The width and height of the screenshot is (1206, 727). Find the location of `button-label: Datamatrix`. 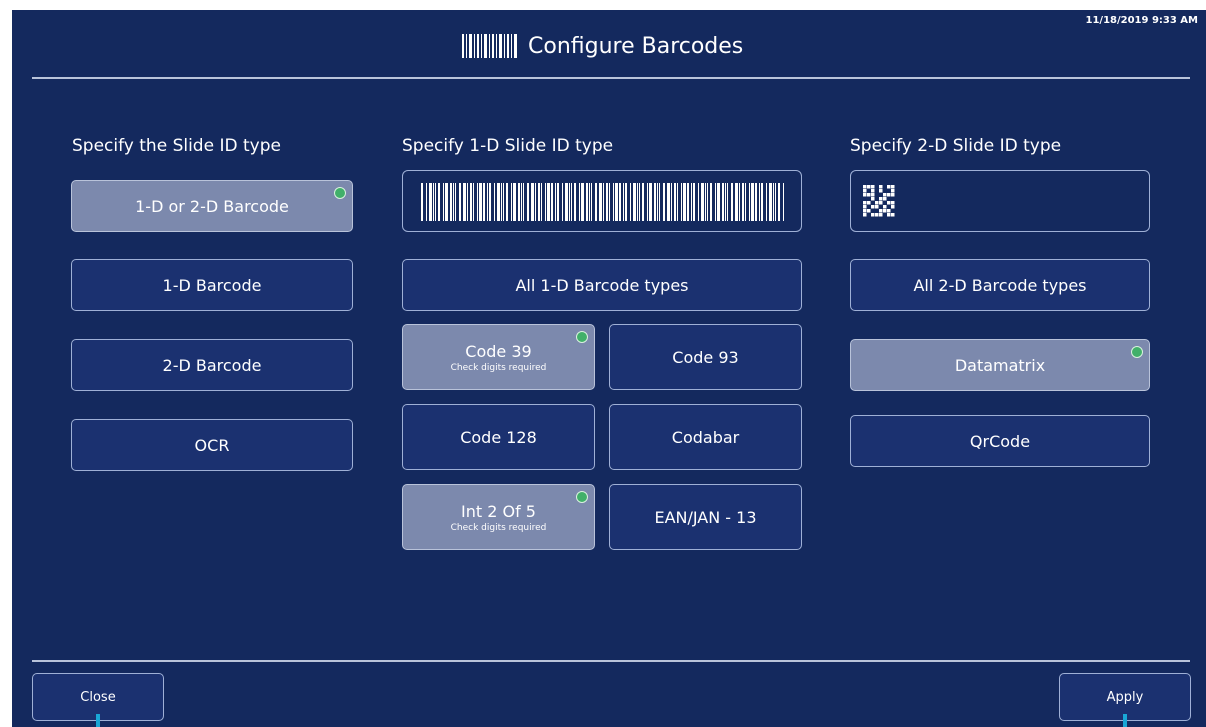

button-label: Datamatrix is located at coordinates (1000, 365).